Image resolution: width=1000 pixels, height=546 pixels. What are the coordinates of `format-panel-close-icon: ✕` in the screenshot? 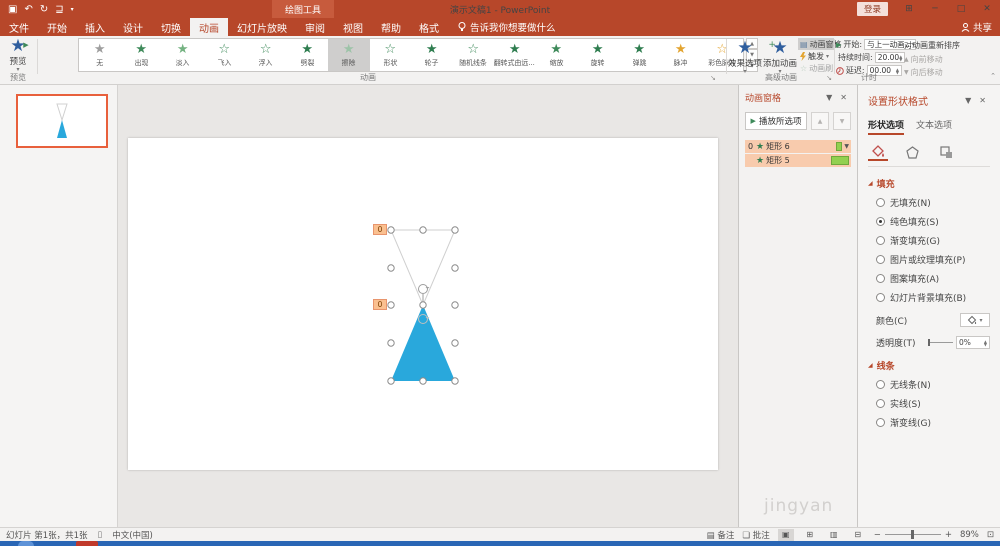 It's located at (982, 100).